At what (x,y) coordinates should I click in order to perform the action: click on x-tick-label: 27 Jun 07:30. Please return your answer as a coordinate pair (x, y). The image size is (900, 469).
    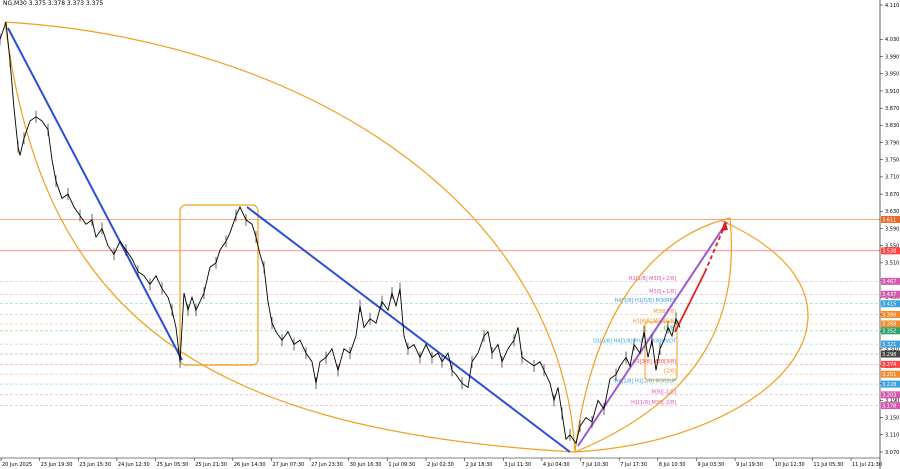
    Looking at the image, I should click on (288, 465).